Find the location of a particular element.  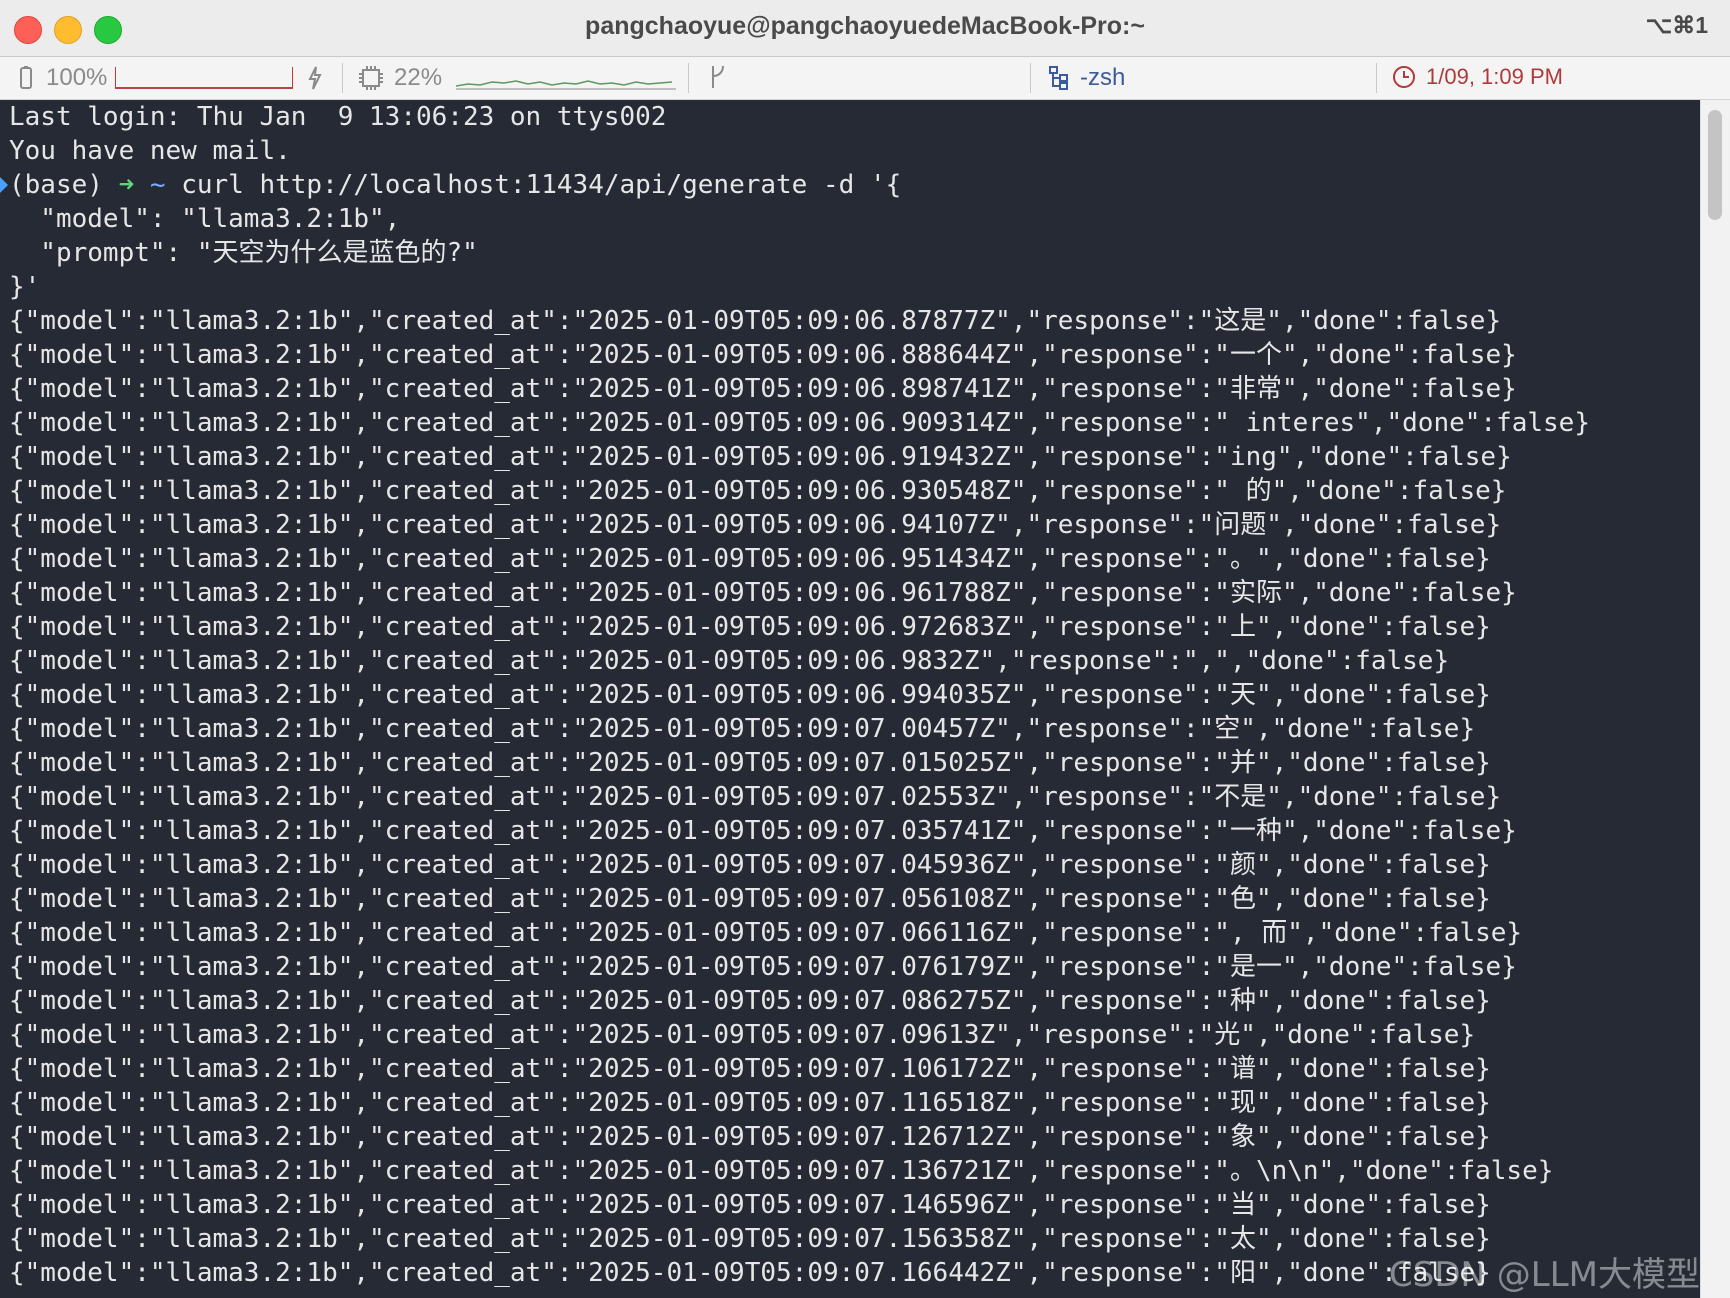

battery-percent: 100% is located at coordinates (77, 77).